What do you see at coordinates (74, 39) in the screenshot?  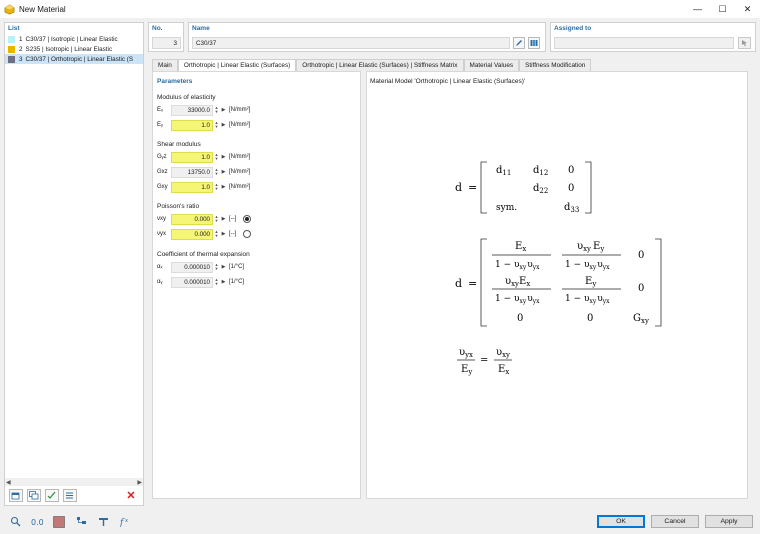 I see `list-item: 1 C30/37 | Isotropic | Linear Elastic` at bounding box center [74, 39].